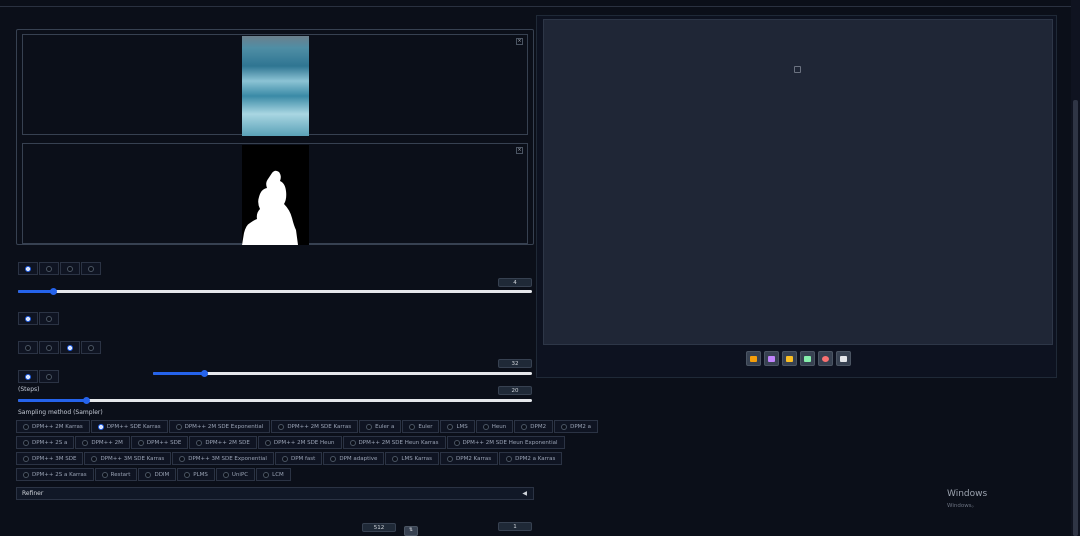 This screenshot has width=1080, height=536. I want to click on sampler-option: LMS, so click(457, 426).